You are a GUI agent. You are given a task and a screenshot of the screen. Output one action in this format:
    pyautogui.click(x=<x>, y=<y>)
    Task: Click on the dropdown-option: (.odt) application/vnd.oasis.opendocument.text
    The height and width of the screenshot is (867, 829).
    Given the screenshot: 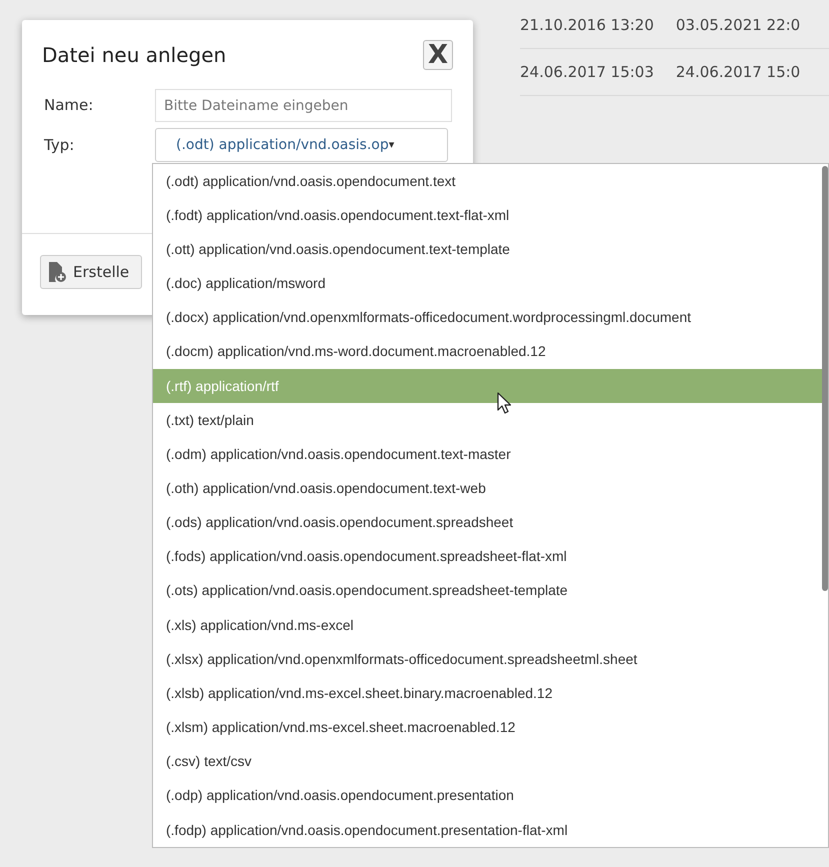 What is the action you would take?
    pyautogui.click(x=487, y=181)
    